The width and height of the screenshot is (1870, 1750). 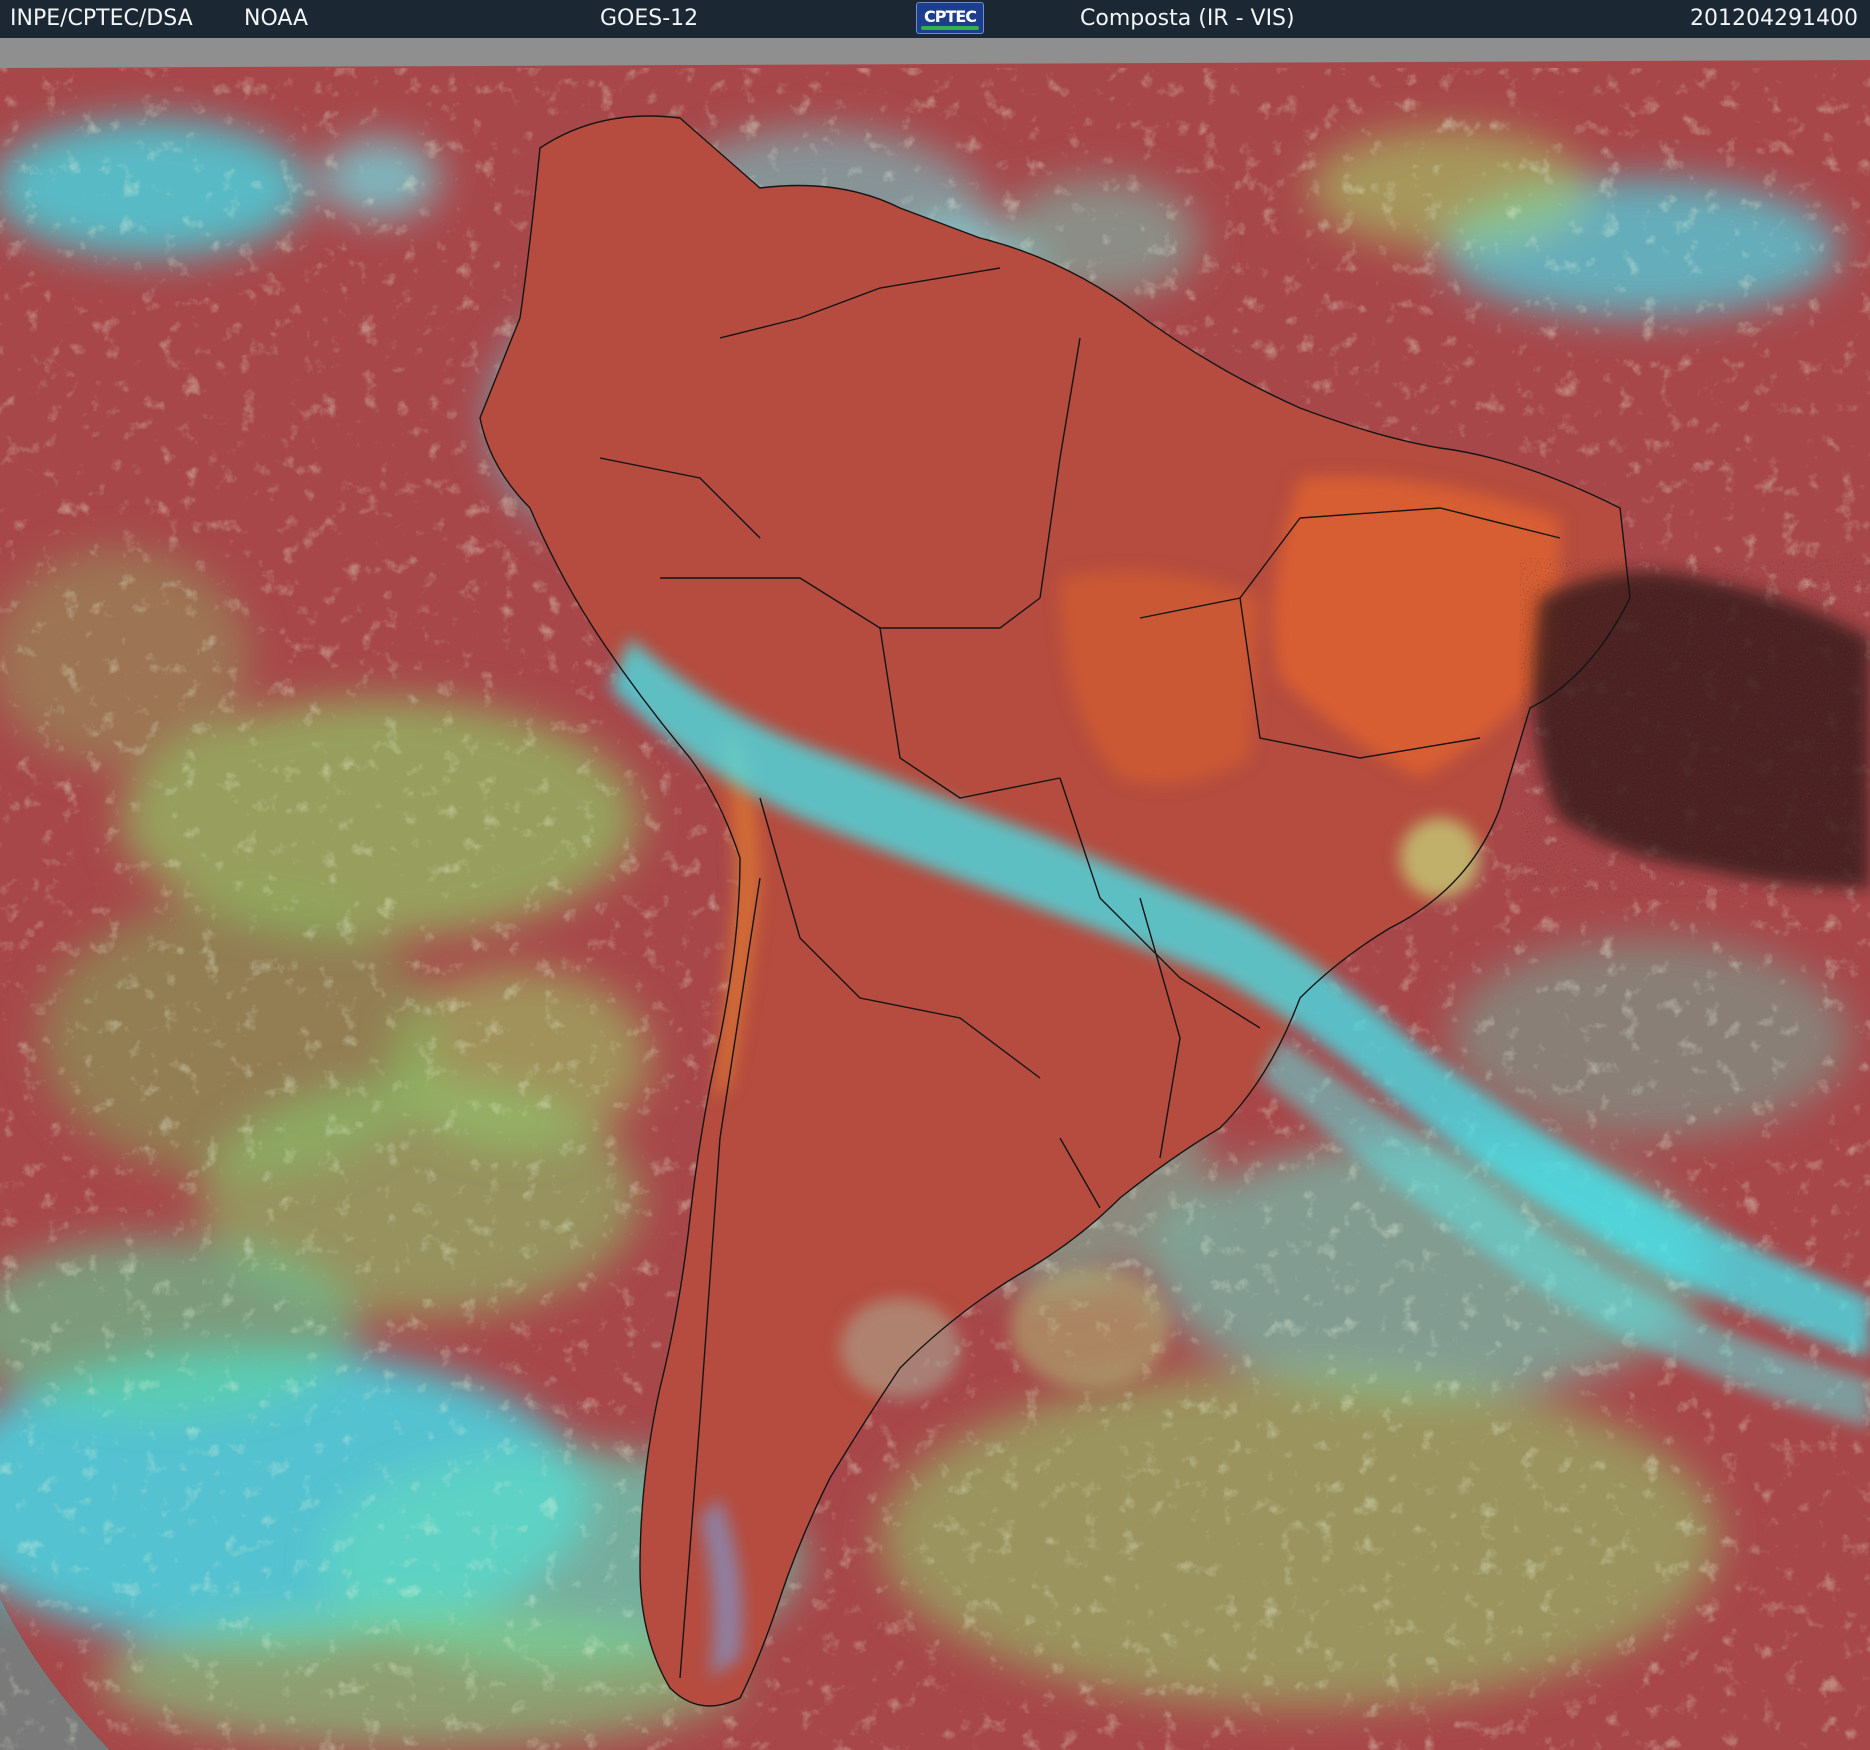 I want to click on logo-band, so click(x=950, y=28).